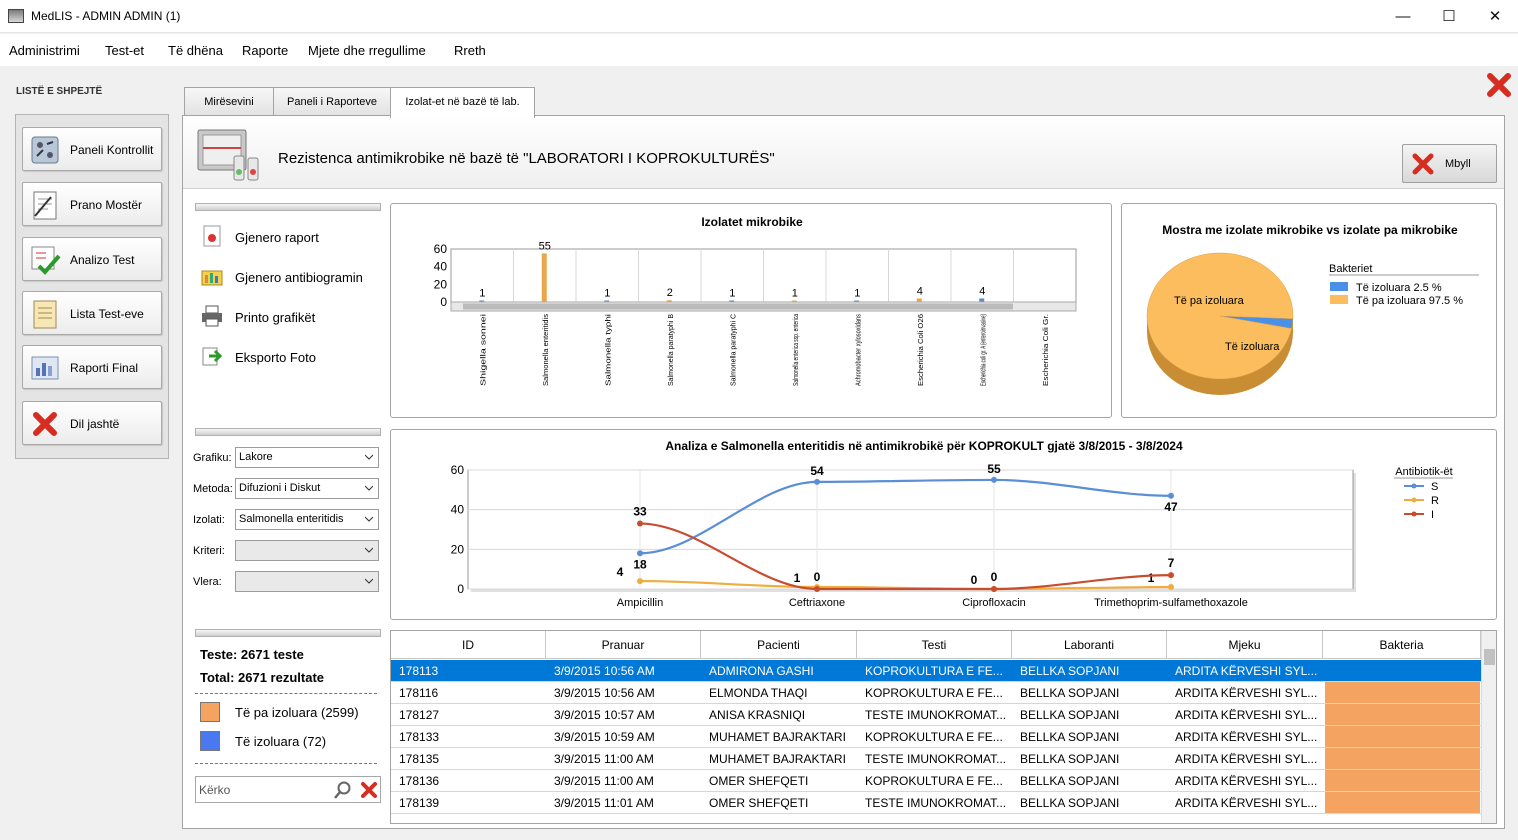 This screenshot has width=1518, height=840. I want to click on bar-value-label: 2, so click(670, 293).